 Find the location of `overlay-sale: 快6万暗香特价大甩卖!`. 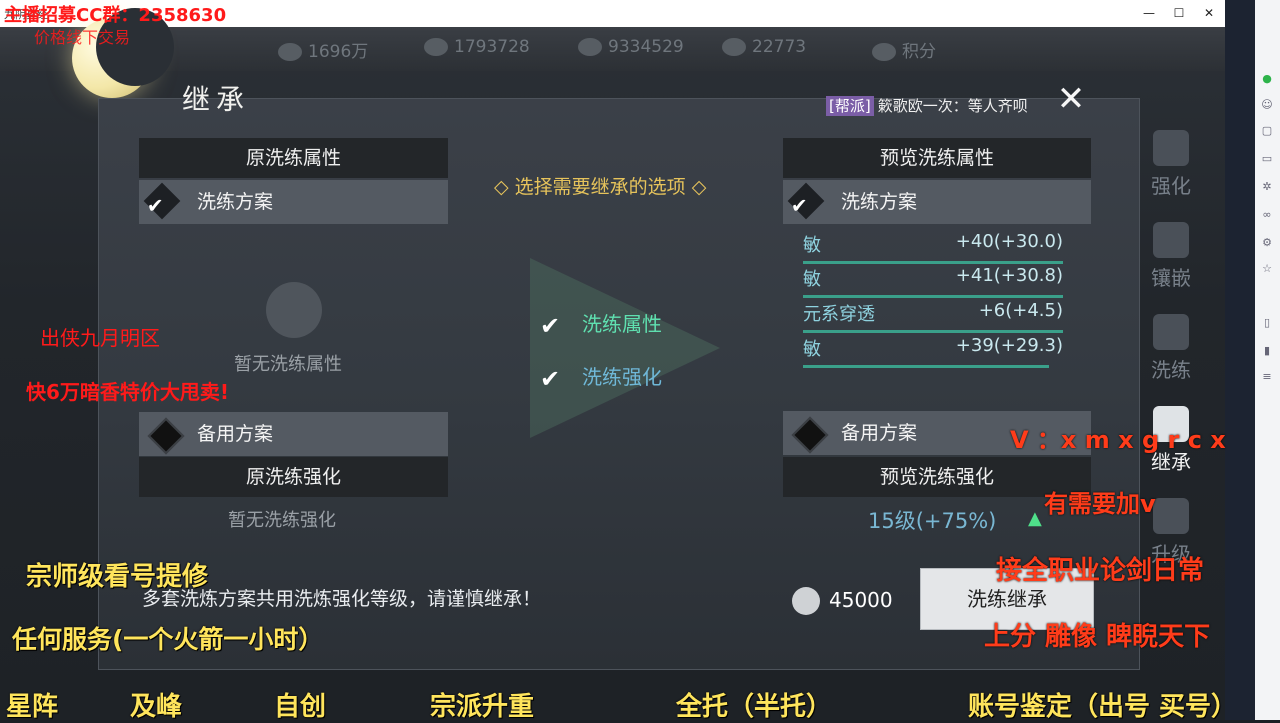

overlay-sale: 快6万暗香特价大甩卖! is located at coordinates (128, 392).